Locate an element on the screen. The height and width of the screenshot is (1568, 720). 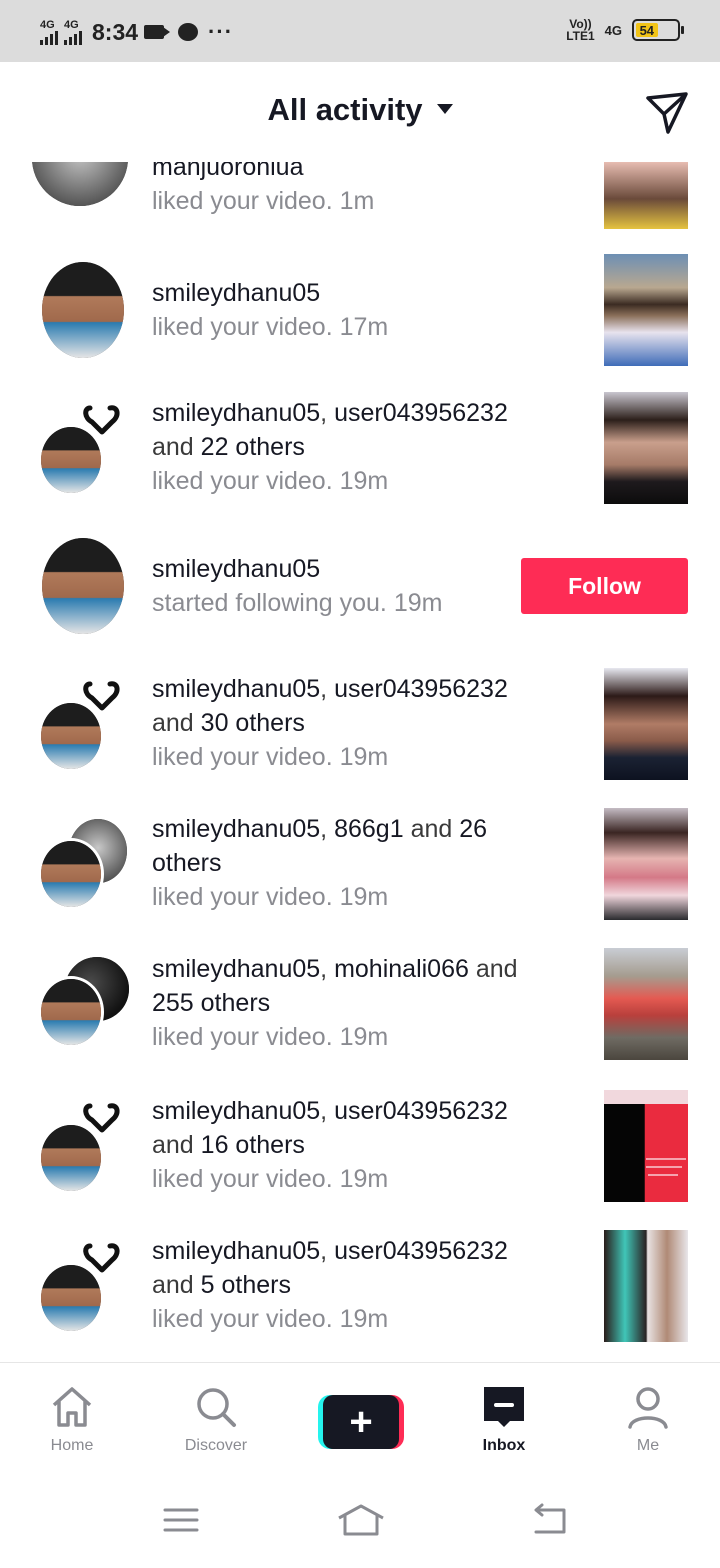
volte-bottom: LTE1 is located at coordinates (580, 36).